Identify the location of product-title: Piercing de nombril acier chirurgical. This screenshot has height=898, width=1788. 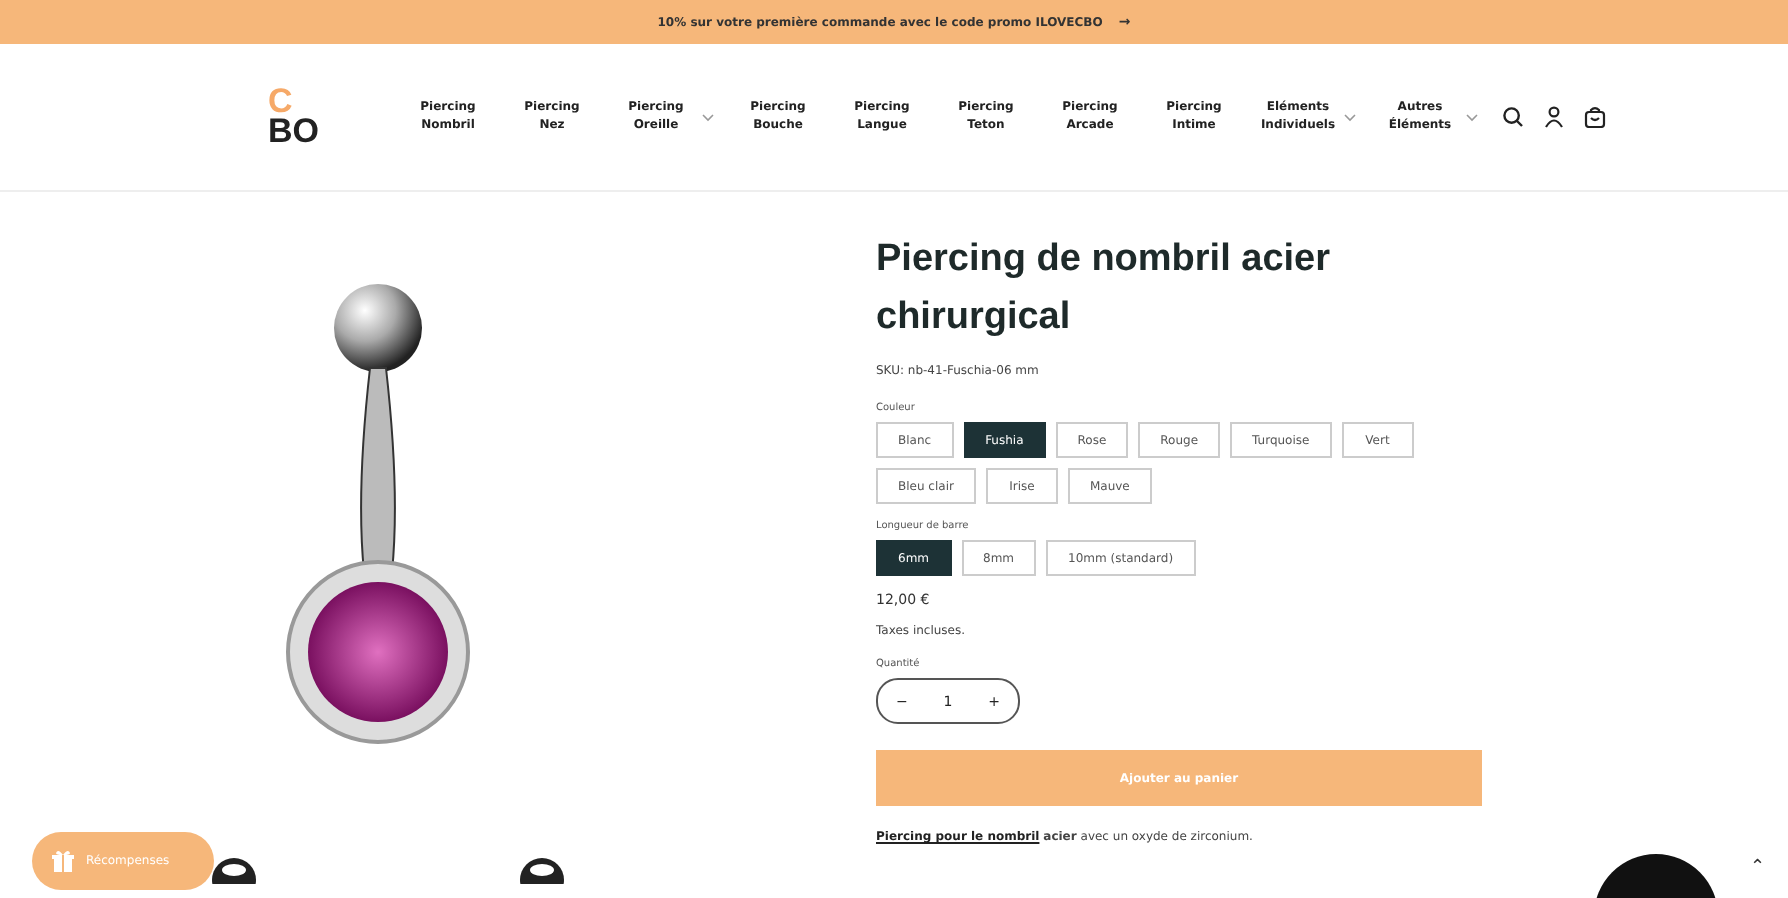
(1104, 288).